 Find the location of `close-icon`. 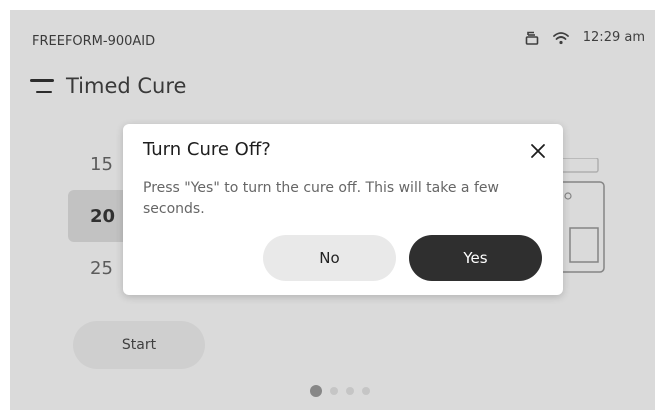

close-icon is located at coordinates (538, 151).